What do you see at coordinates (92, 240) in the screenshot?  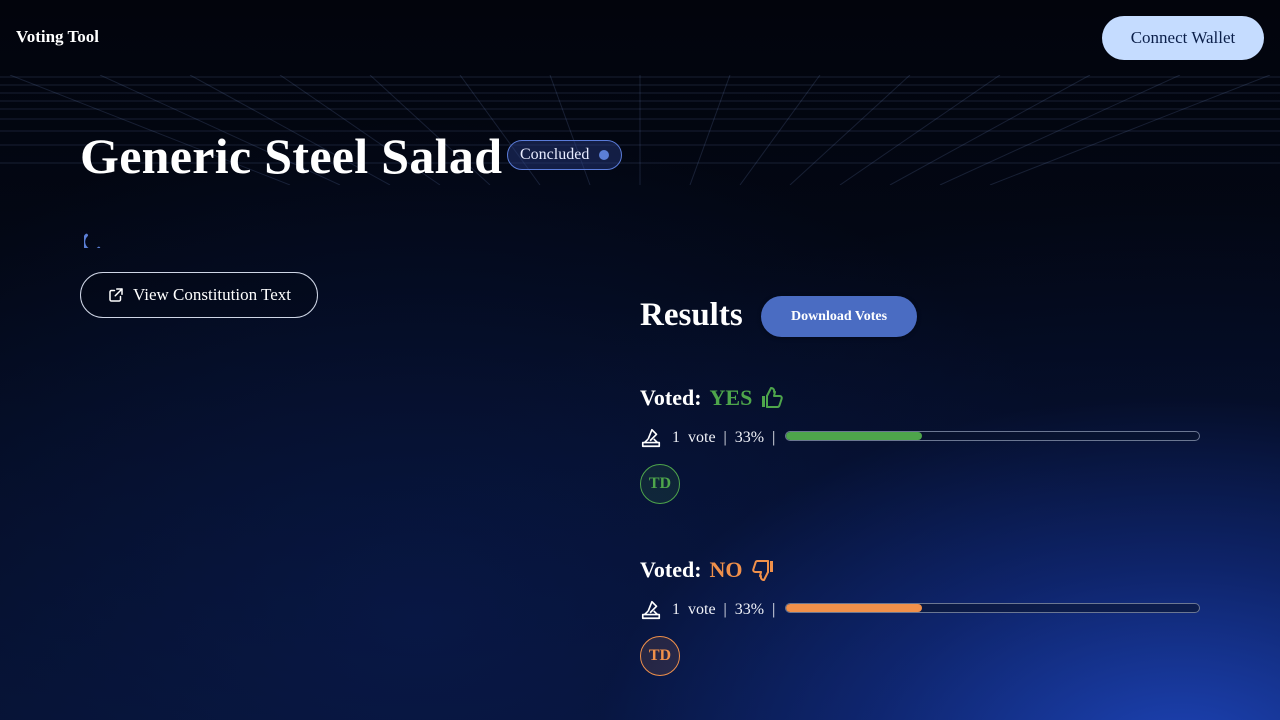 I see `loading-spinner-icon` at bounding box center [92, 240].